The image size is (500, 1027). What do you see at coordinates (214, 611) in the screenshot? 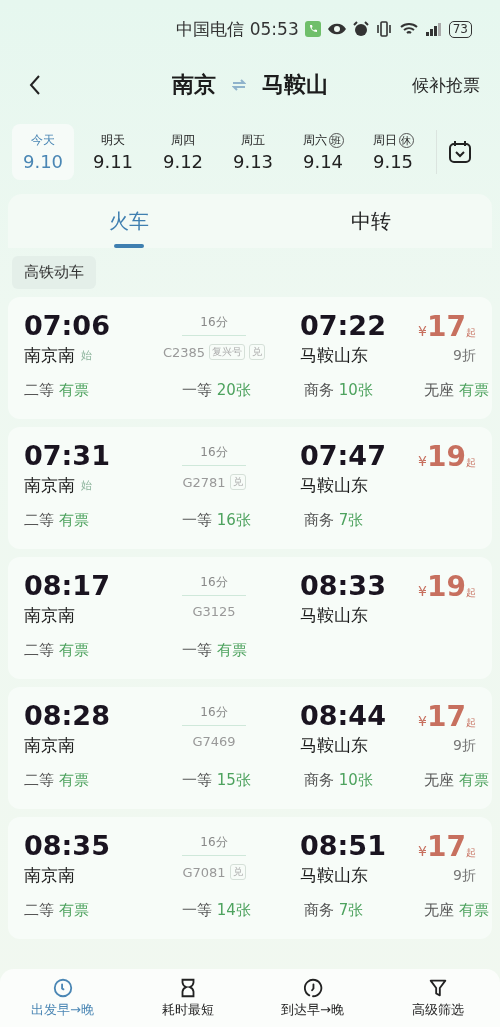
I see `train-number: G3125` at bounding box center [214, 611].